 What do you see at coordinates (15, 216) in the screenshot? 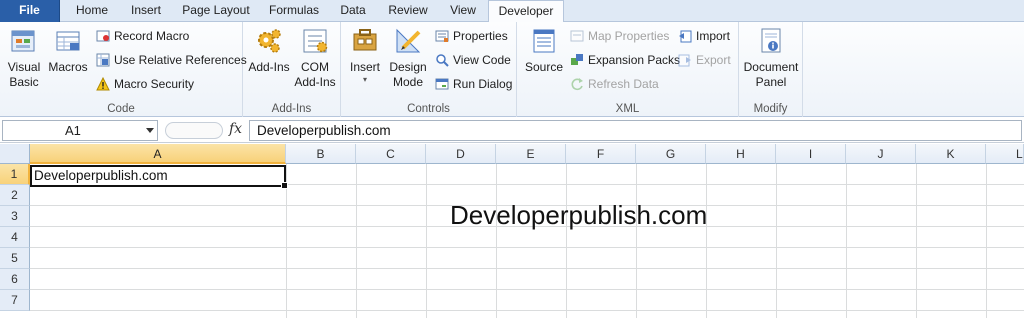
I see `row-header-3: 3` at bounding box center [15, 216].